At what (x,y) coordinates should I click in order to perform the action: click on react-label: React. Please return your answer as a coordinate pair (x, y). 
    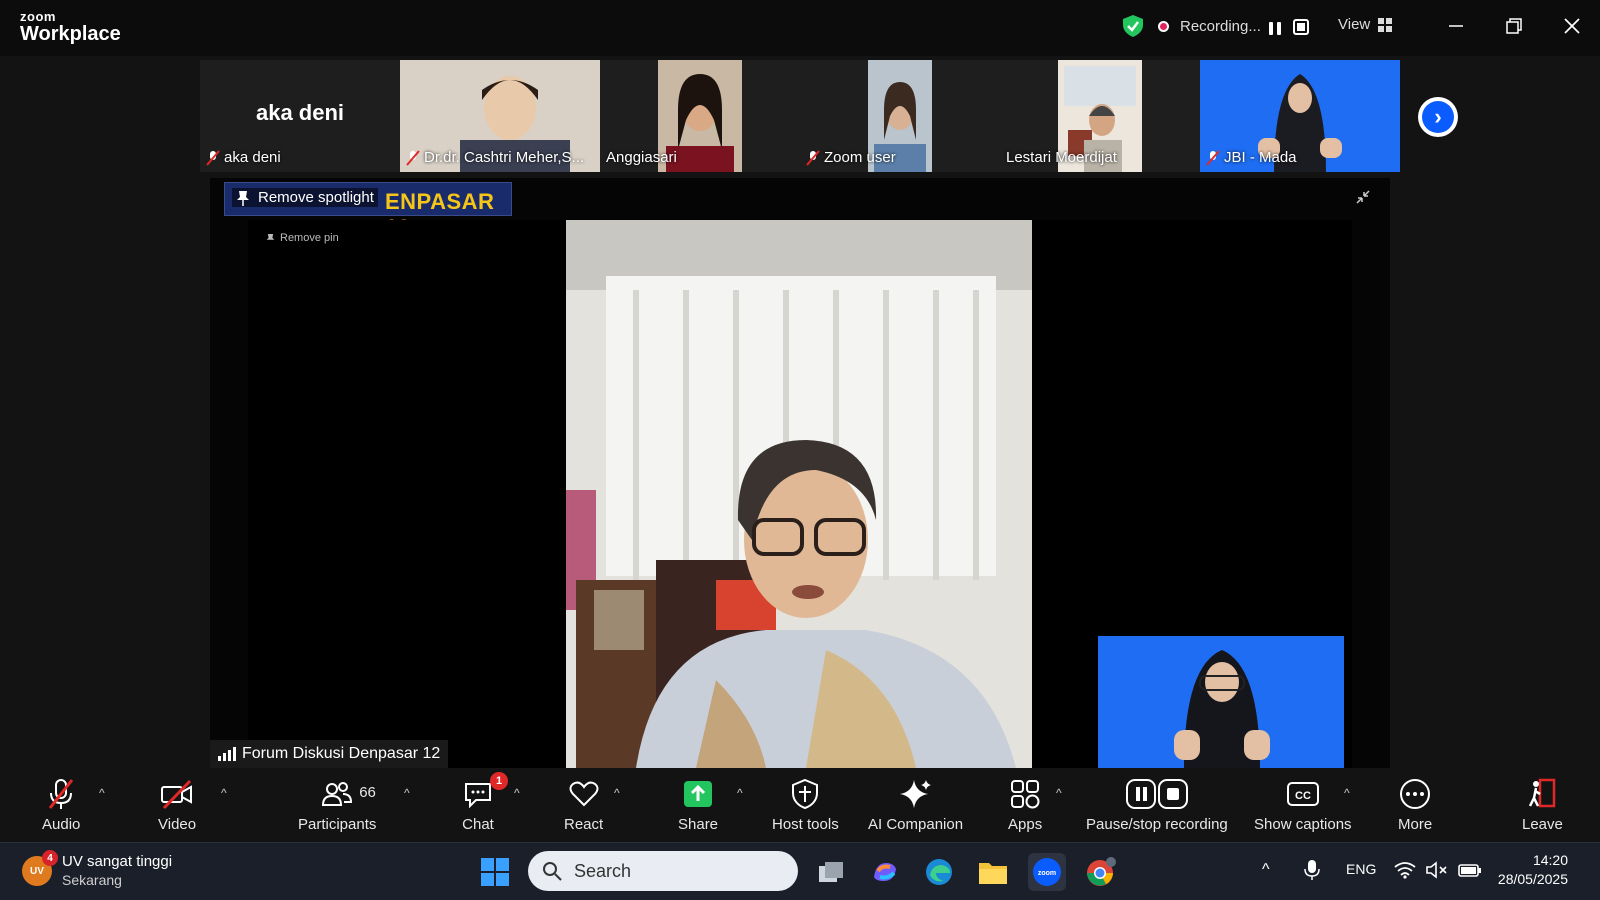
    Looking at the image, I should click on (584, 824).